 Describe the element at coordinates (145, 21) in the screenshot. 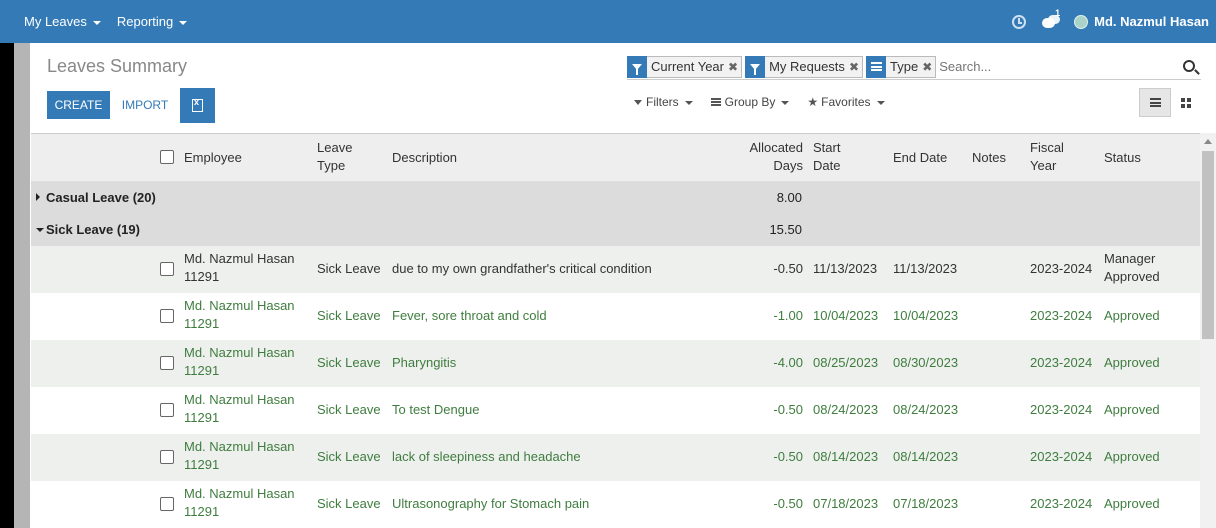

I see `menu-reporting-label: Reporting` at that location.